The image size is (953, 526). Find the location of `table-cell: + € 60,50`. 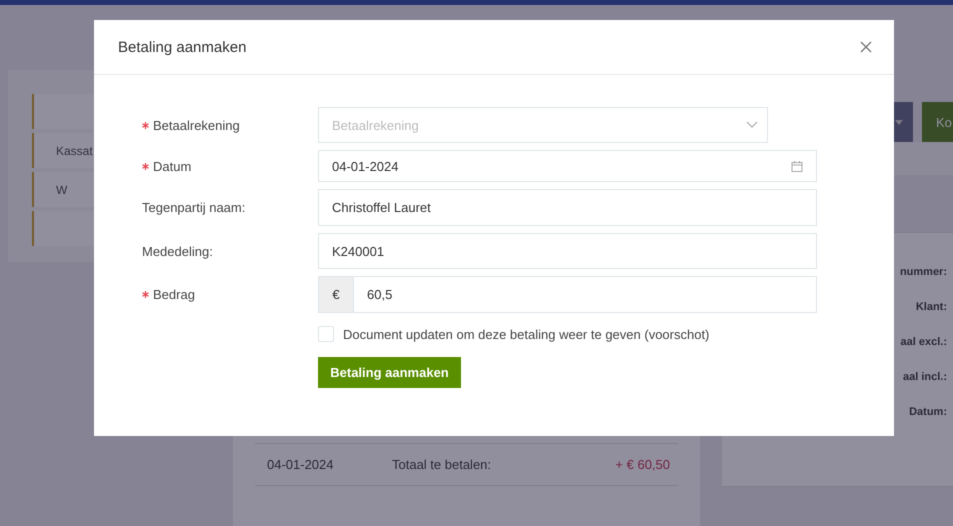

table-cell: + € 60,50 is located at coordinates (642, 464).